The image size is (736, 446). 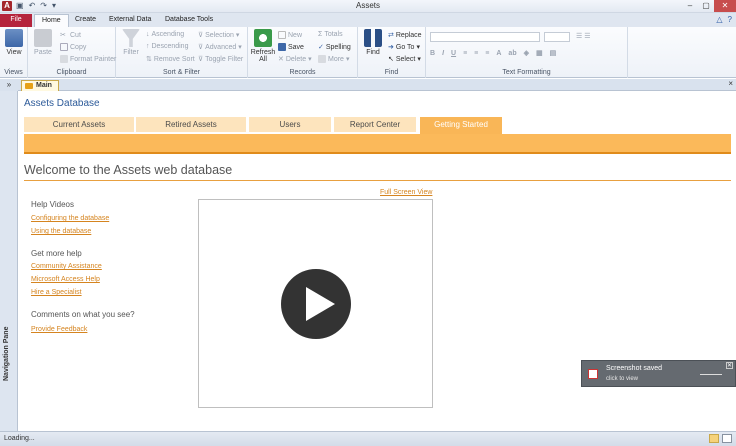 What do you see at coordinates (719, 19) in the screenshot?
I see `minimize-ribbon-icon: △` at bounding box center [719, 19].